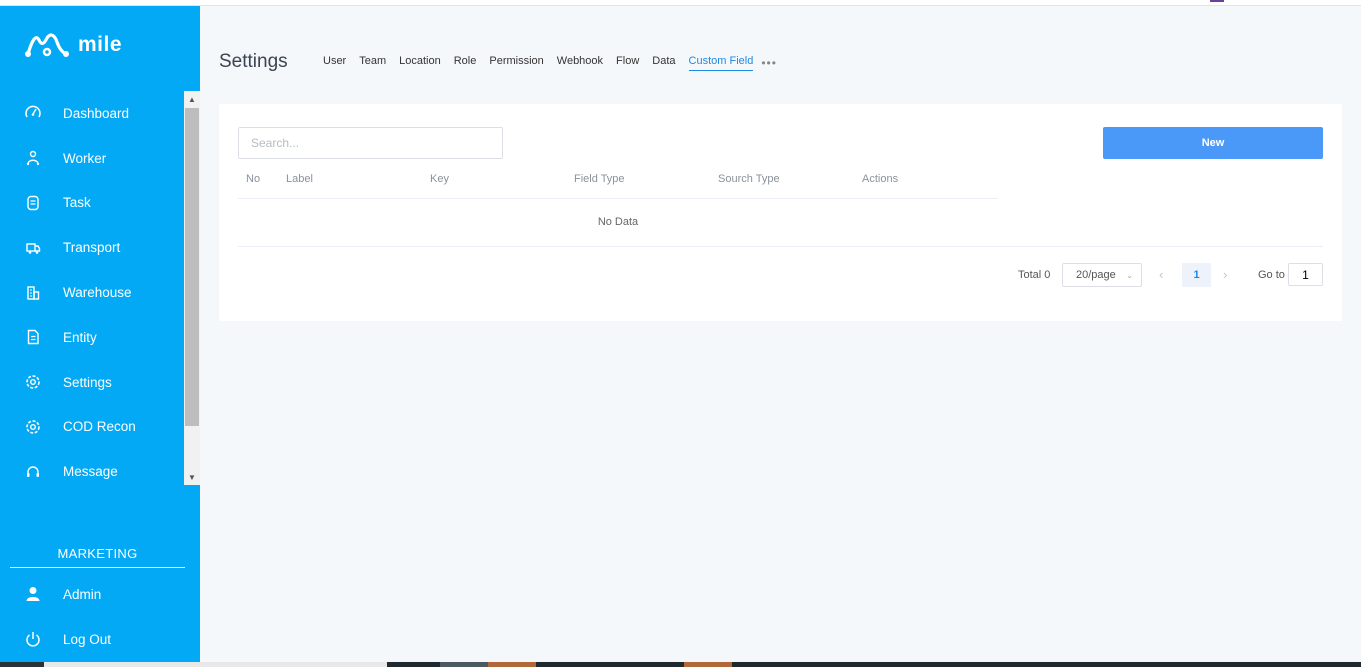 This screenshot has height=667, width=1361. I want to click on section-title-marketing: MARKETING, so click(97, 557).